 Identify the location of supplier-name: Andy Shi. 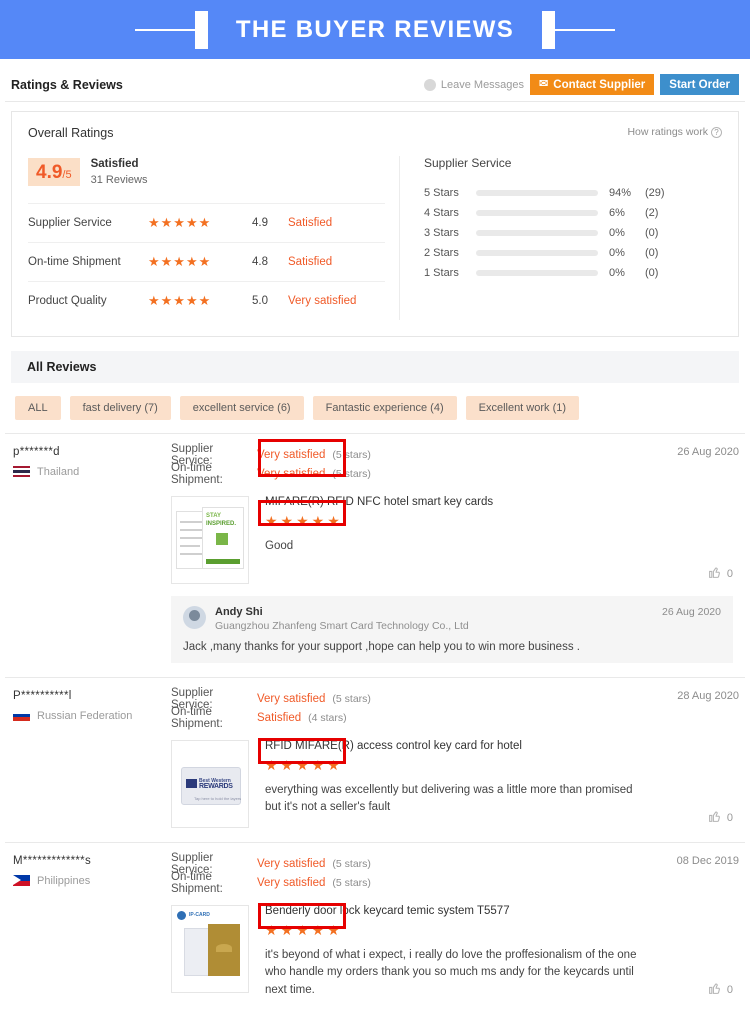
(239, 611).